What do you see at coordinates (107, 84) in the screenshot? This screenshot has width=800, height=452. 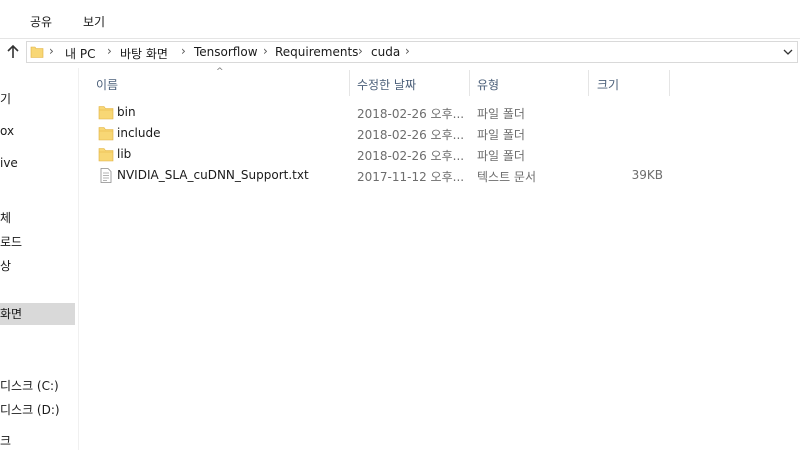 I see `column-header-name: 이름` at bounding box center [107, 84].